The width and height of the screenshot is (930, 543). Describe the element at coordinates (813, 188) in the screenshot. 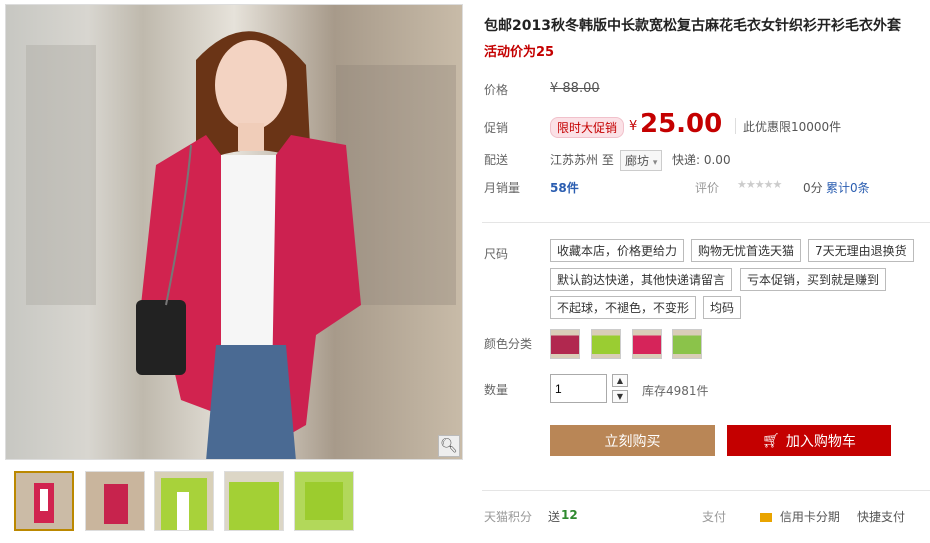

I see `rating-score: 0分` at that location.